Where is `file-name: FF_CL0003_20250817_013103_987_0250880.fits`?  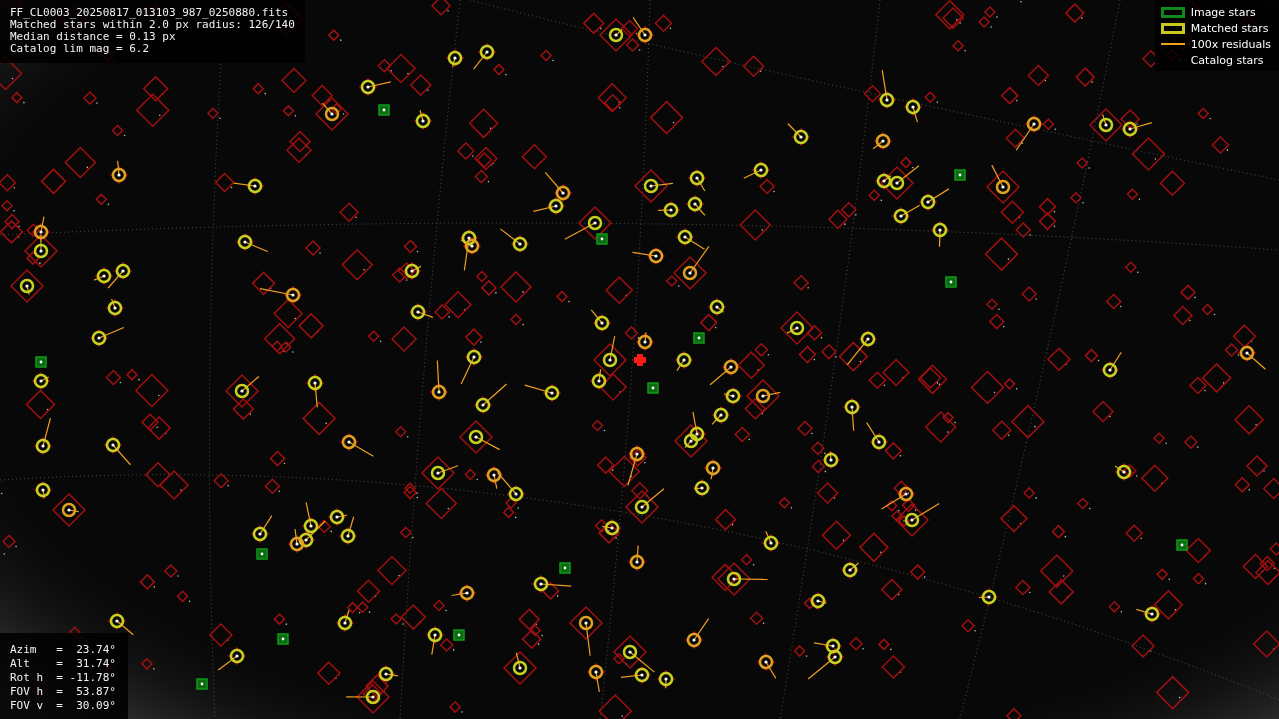 file-name: FF_CL0003_20250817_013103_987_0250880.fits is located at coordinates (150, 13).